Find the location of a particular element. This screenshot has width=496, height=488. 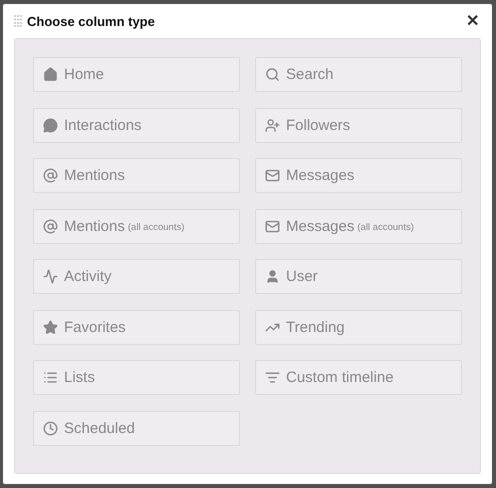

dialog-title: Choose column type is located at coordinates (91, 21).